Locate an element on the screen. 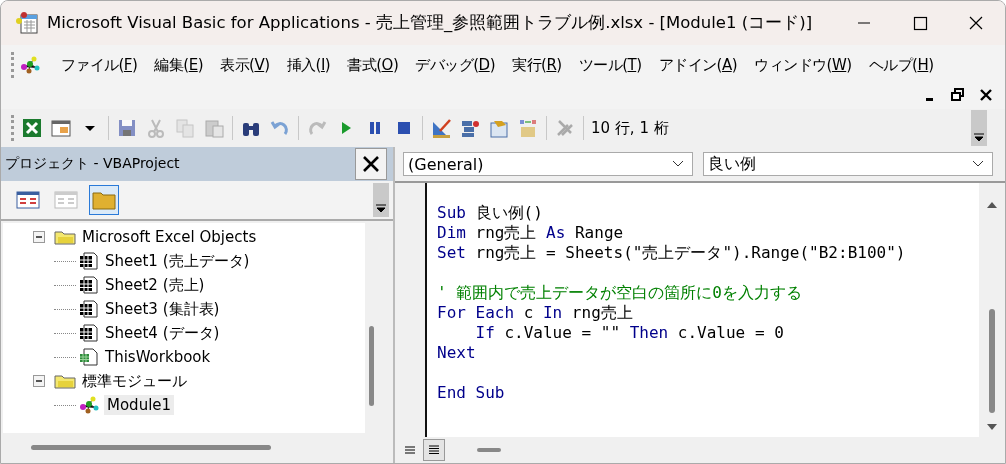  tree-item: Microsoft Excel Objects is located at coordinates (169, 237).